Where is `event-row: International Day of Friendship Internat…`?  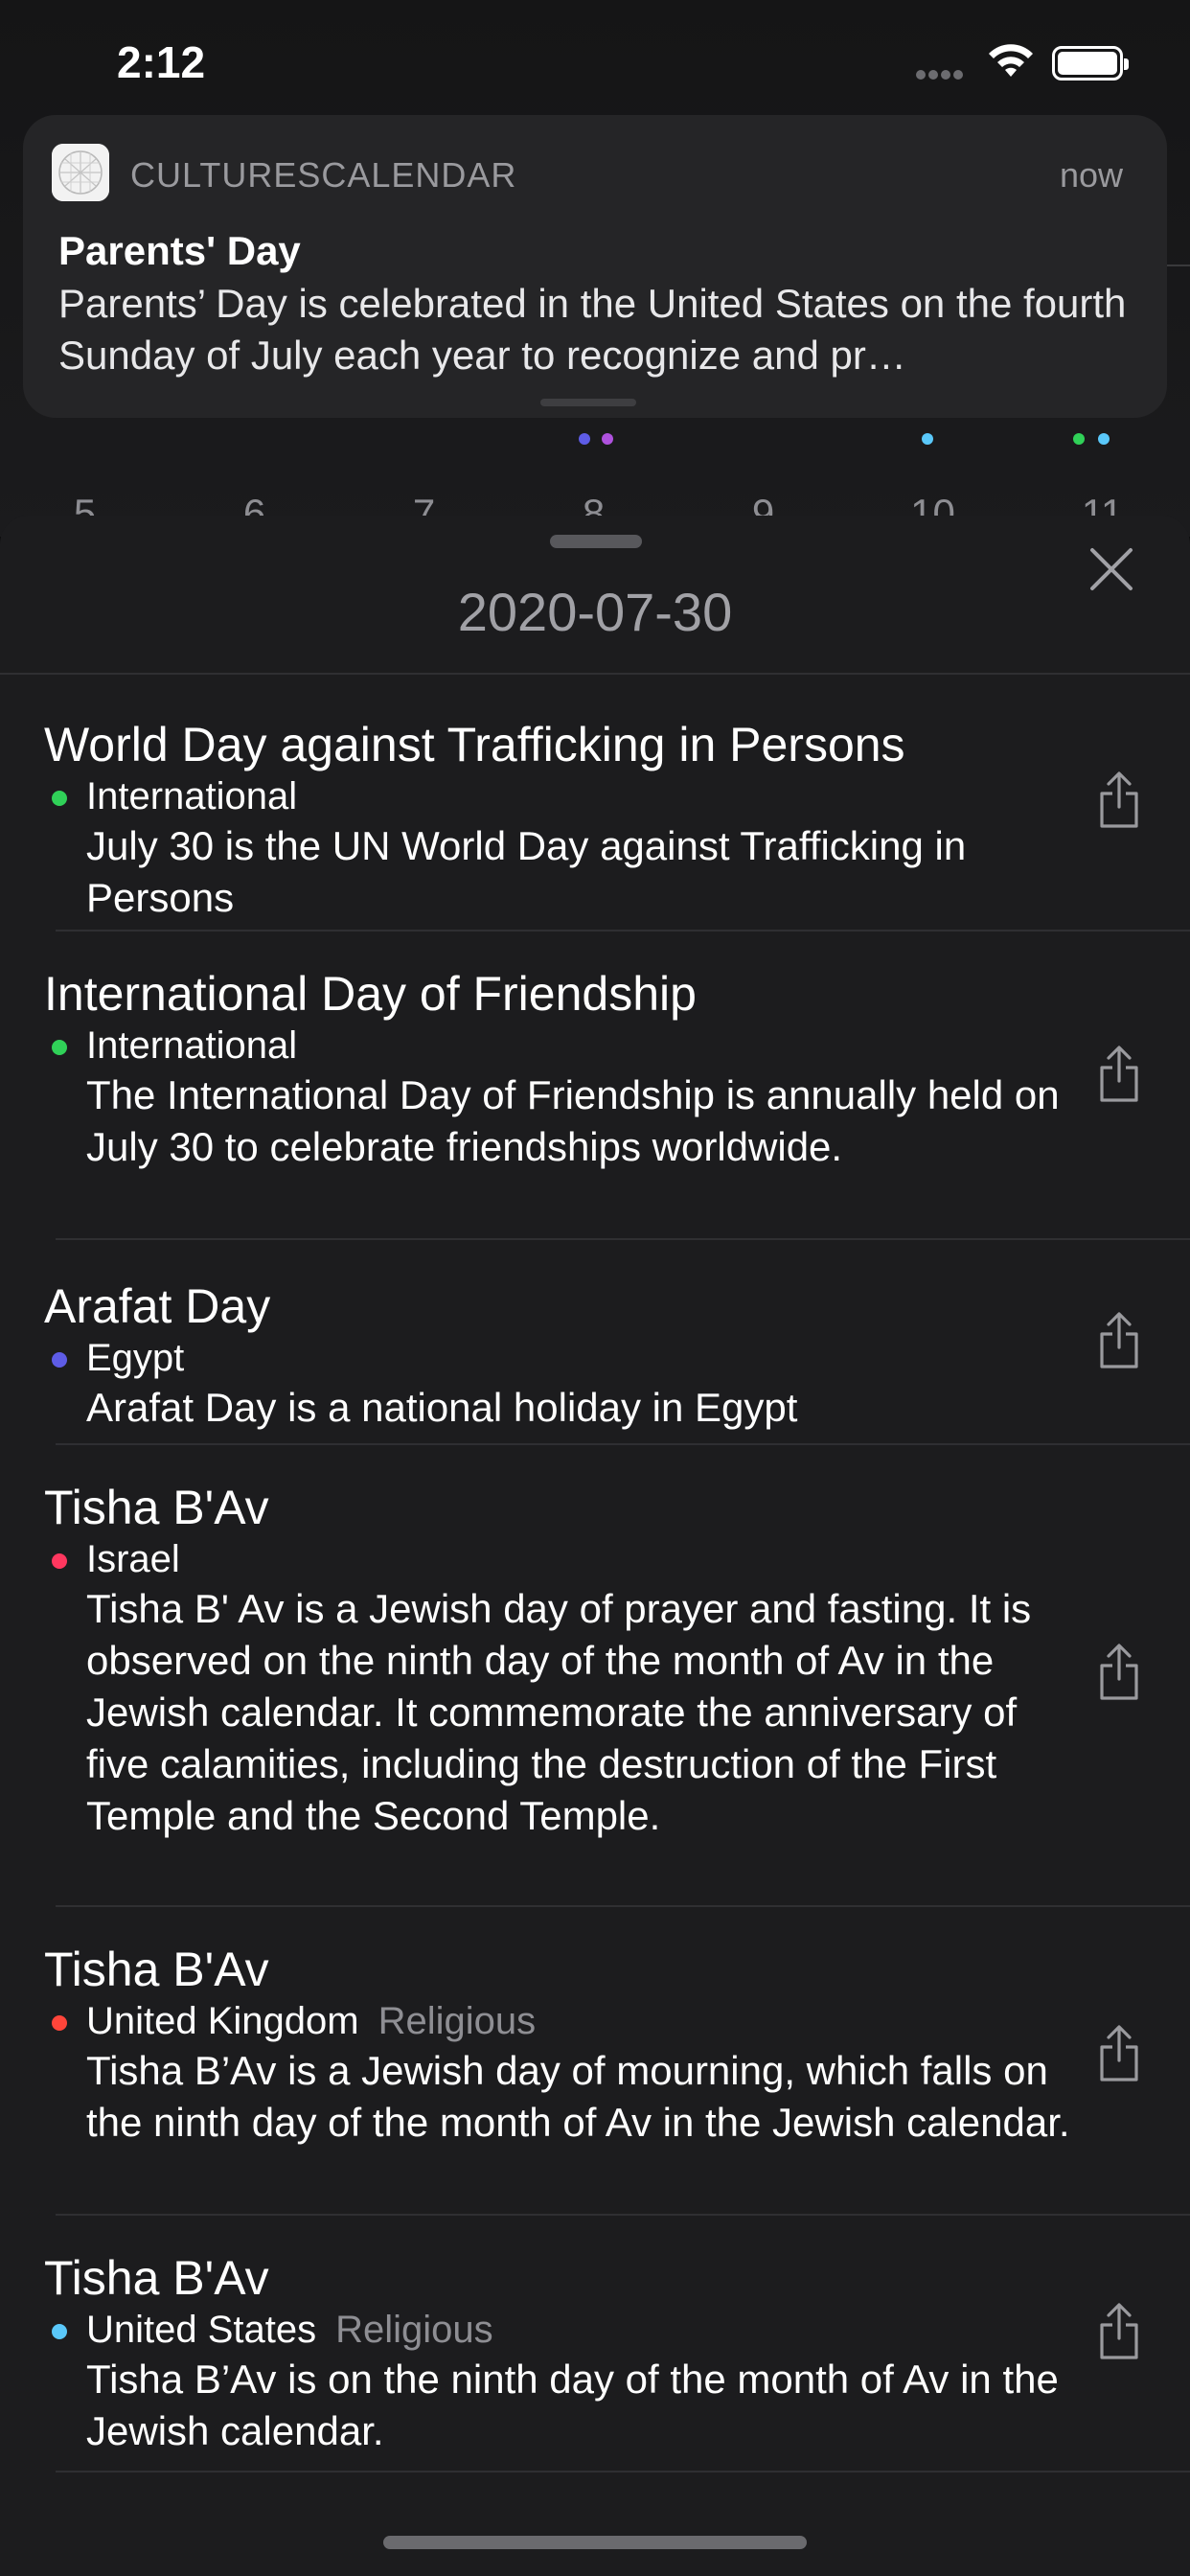
event-row: International Day of Friendship Internat… is located at coordinates (595, 1086).